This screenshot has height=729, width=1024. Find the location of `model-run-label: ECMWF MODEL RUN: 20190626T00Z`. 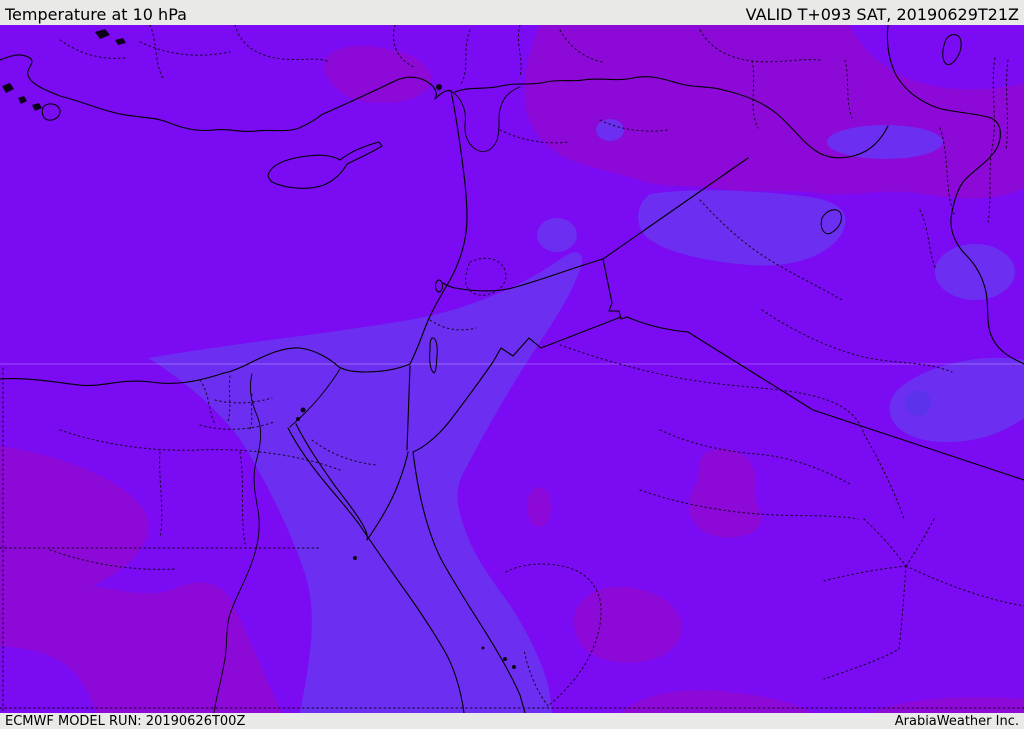

model-run-label: ECMWF MODEL RUN: 20190626T00Z is located at coordinates (125, 721).